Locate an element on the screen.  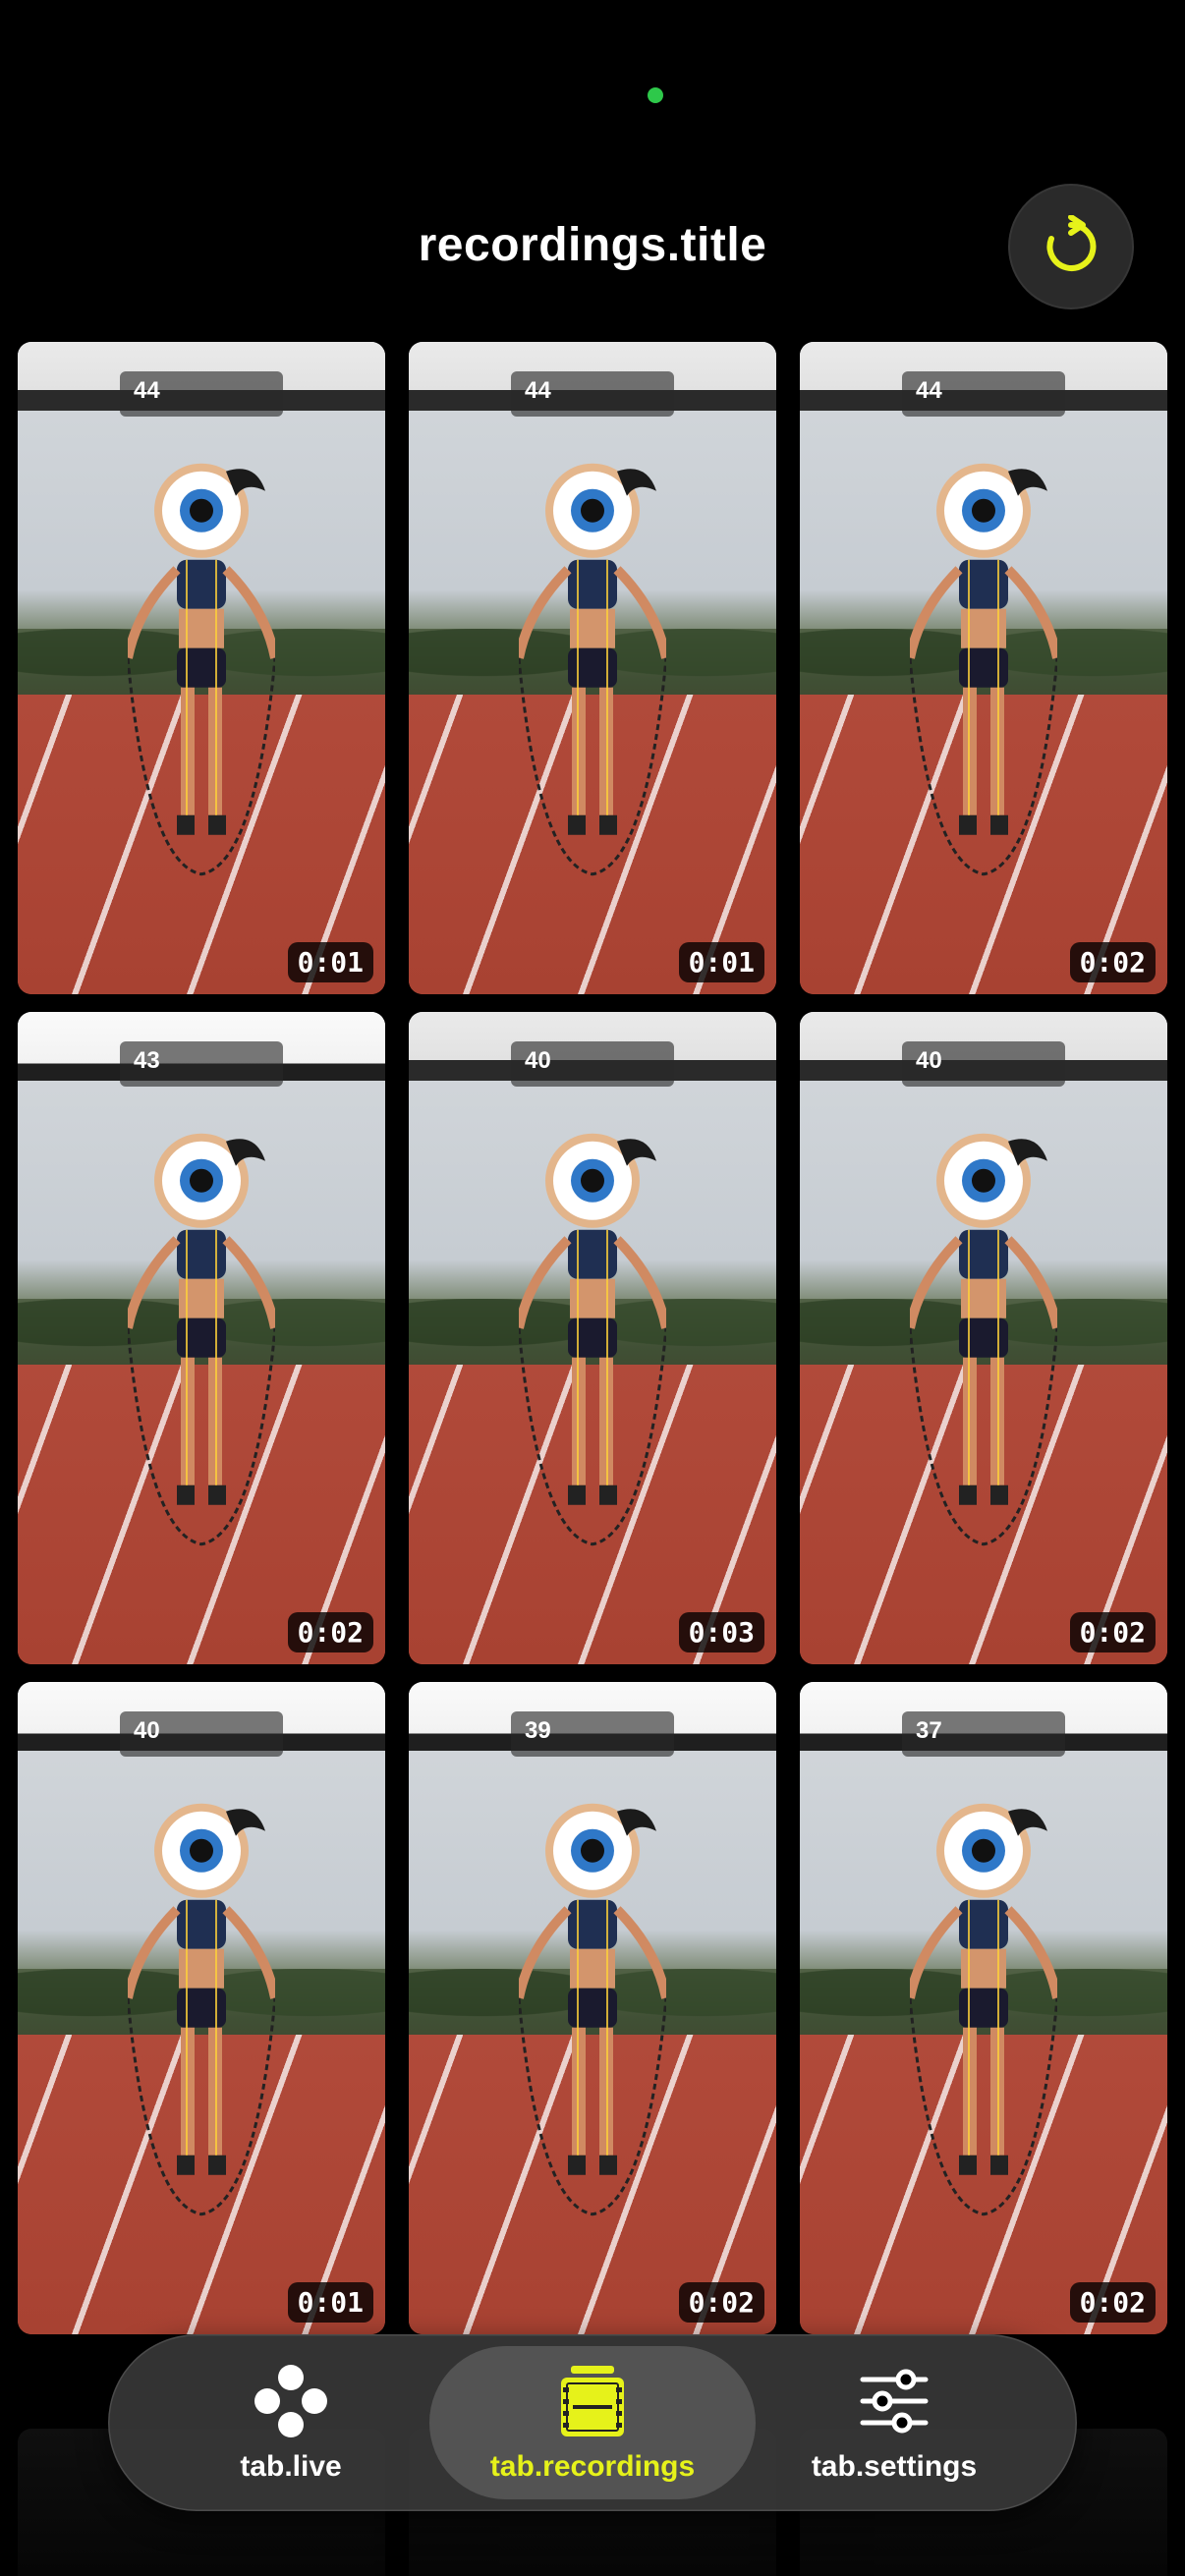
refresh-button is located at coordinates (1071, 246).